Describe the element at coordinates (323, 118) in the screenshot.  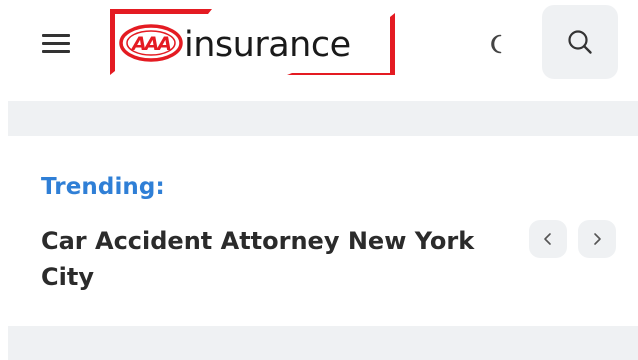
I see `ad-placeholder-band` at that location.